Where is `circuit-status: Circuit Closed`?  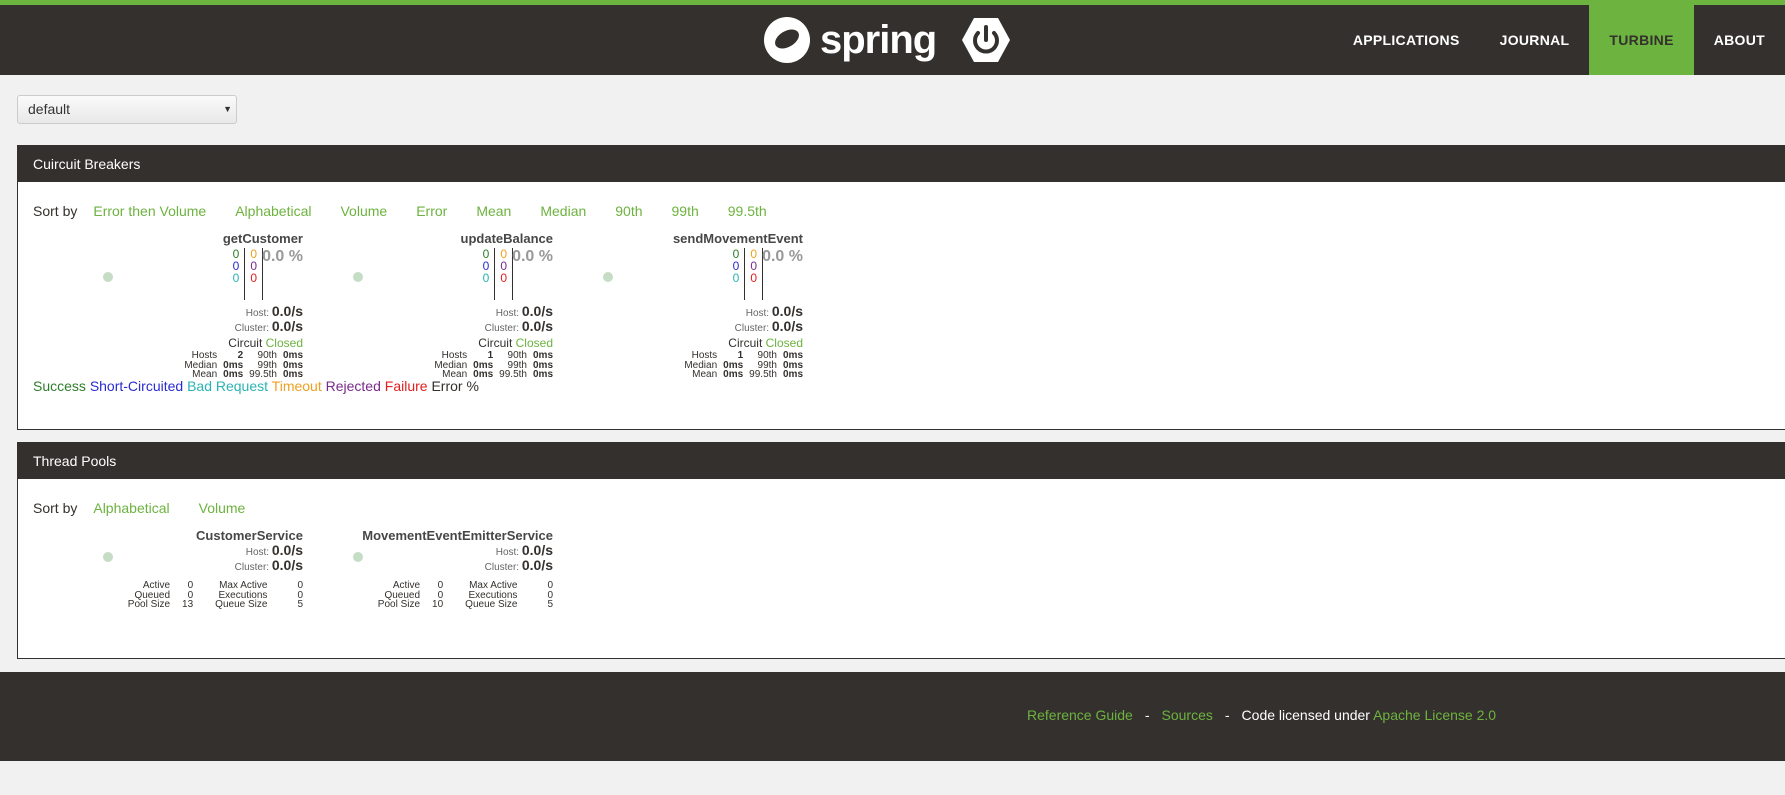
circuit-status: Circuit Closed is located at coordinates (515, 343).